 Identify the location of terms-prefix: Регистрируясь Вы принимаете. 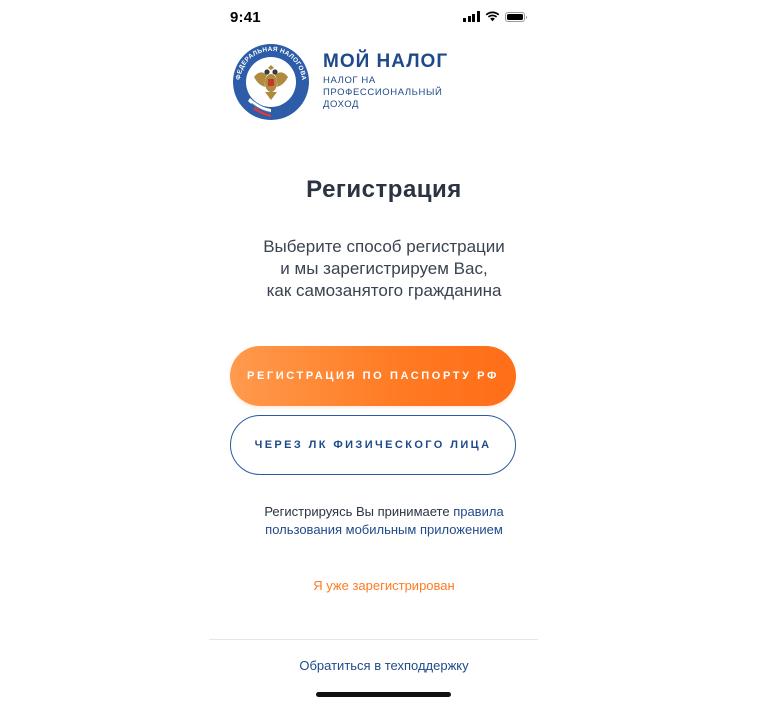
(359, 511).